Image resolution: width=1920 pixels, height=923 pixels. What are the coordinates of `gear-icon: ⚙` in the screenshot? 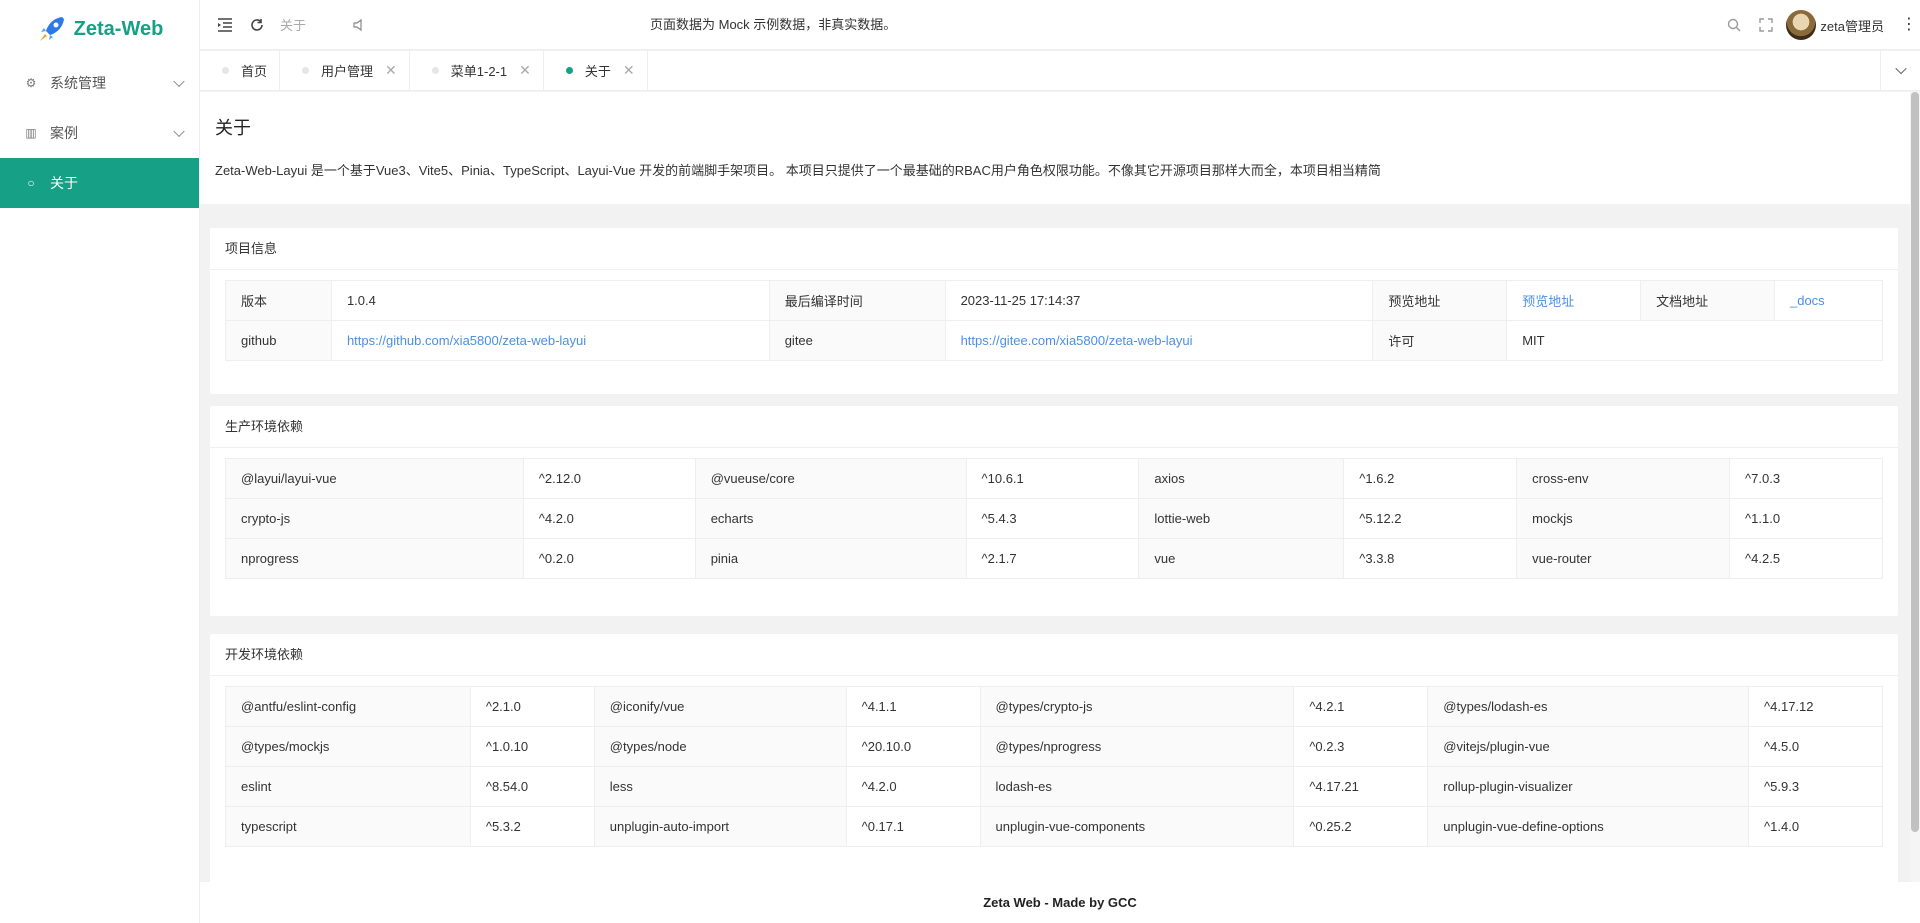 It's located at (31, 83).